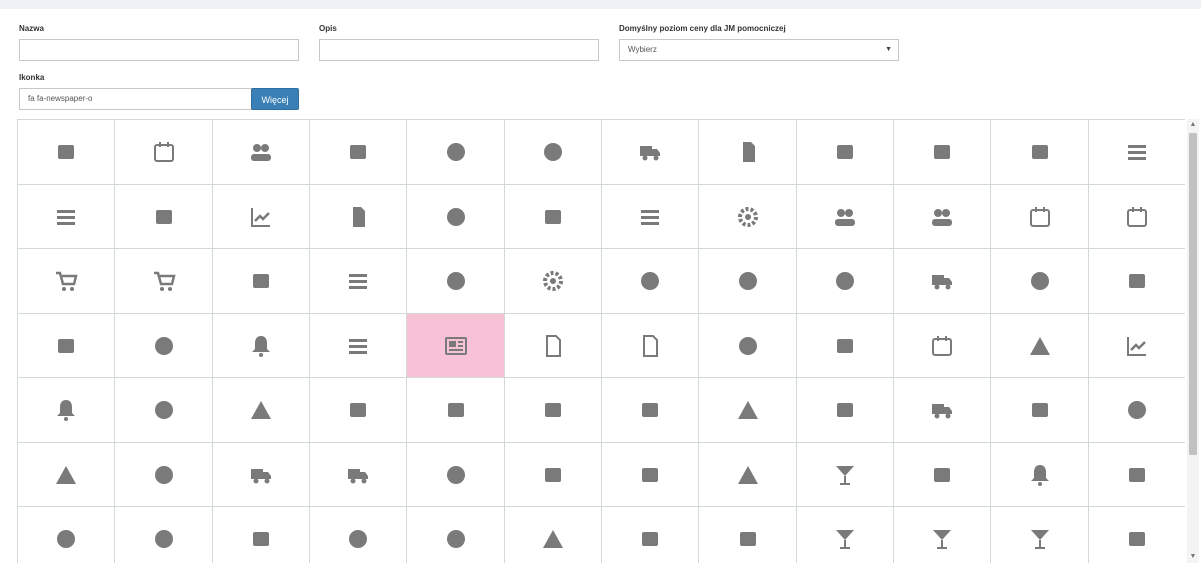 The image size is (1201, 567). What do you see at coordinates (942, 281) in the screenshot?
I see `icon-cell-ambulance` at bounding box center [942, 281].